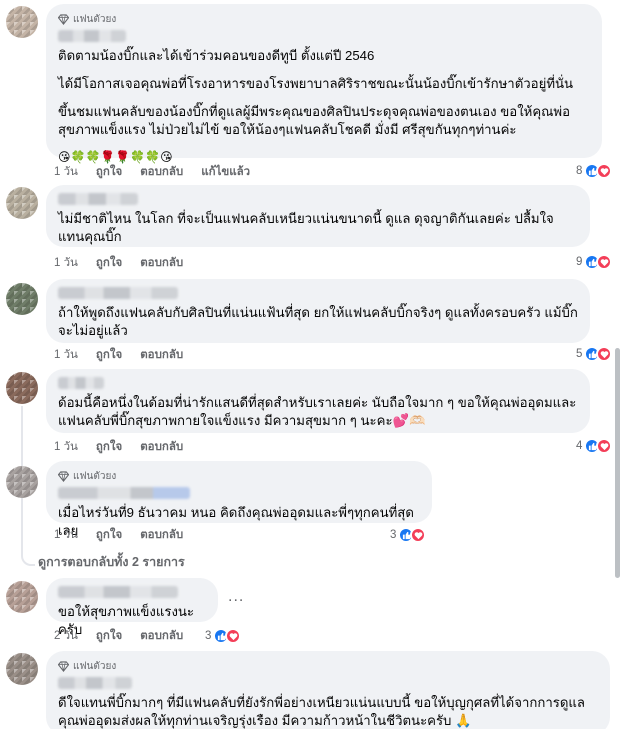 This screenshot has width=620, height=729. What do you see at coordinates (127, 636) in the screenshot?
I see `comment-actions: 2 วัน ถูกใจ ตอบกลับ` at bounding box center [127, 636].